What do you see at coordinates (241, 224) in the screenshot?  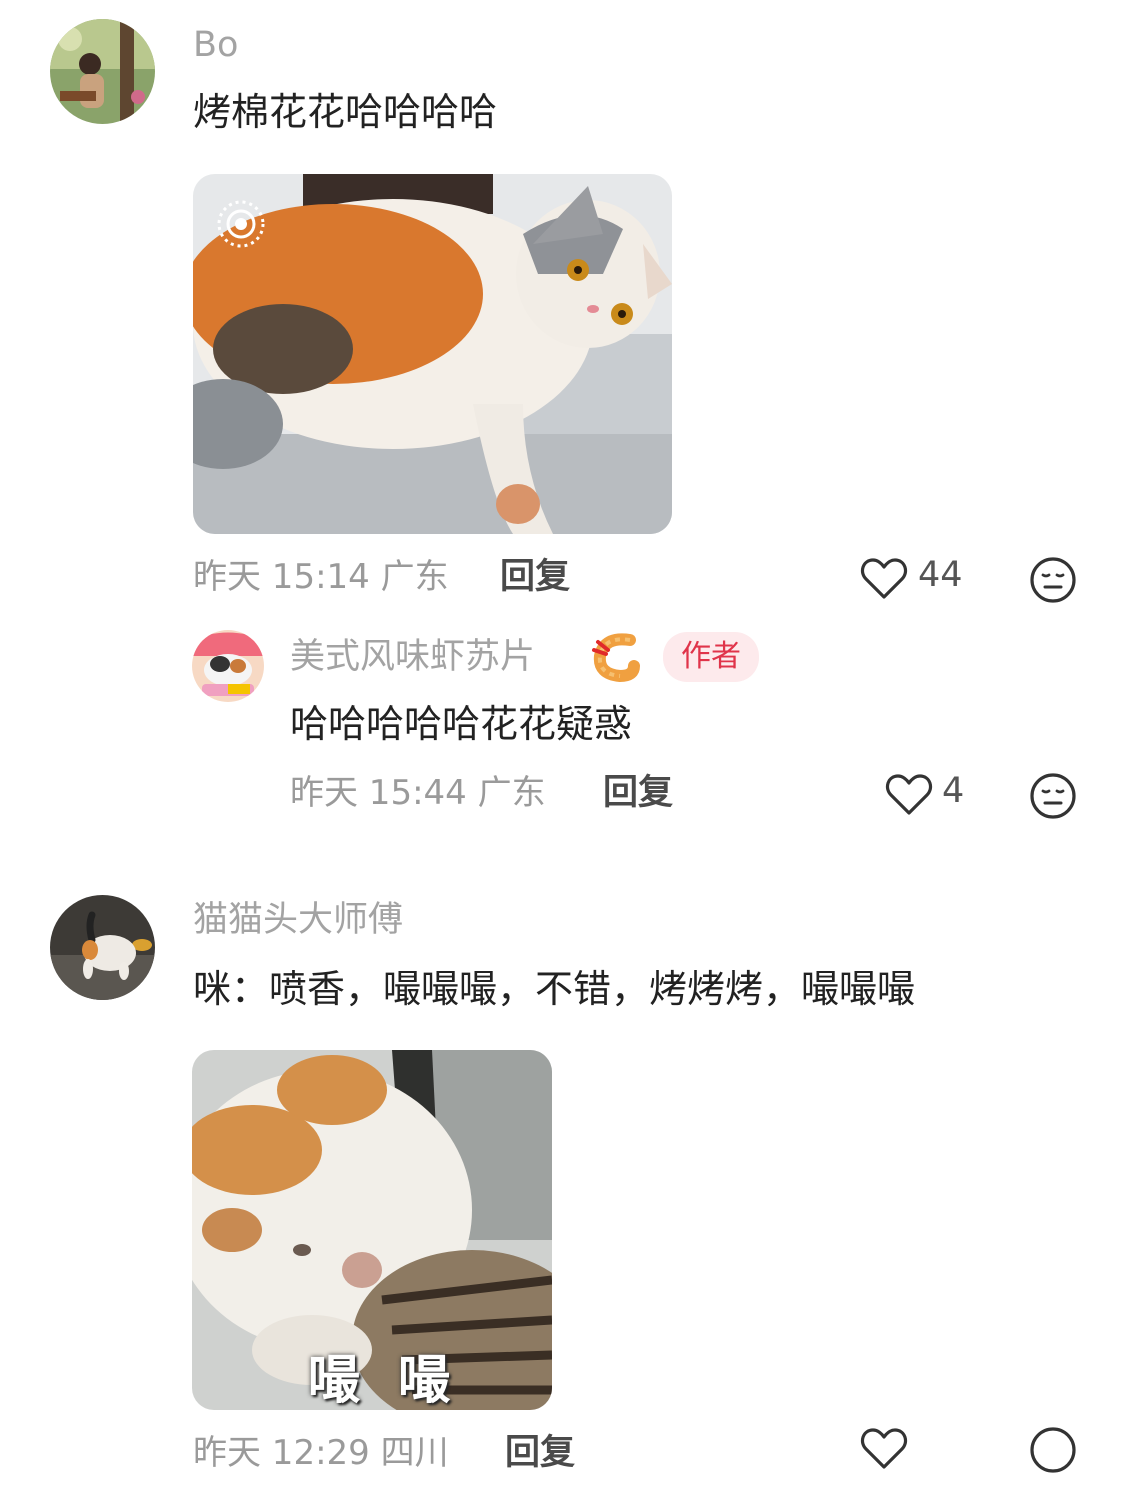 I see `live-photo-icon` at bounding box center [241, 224].